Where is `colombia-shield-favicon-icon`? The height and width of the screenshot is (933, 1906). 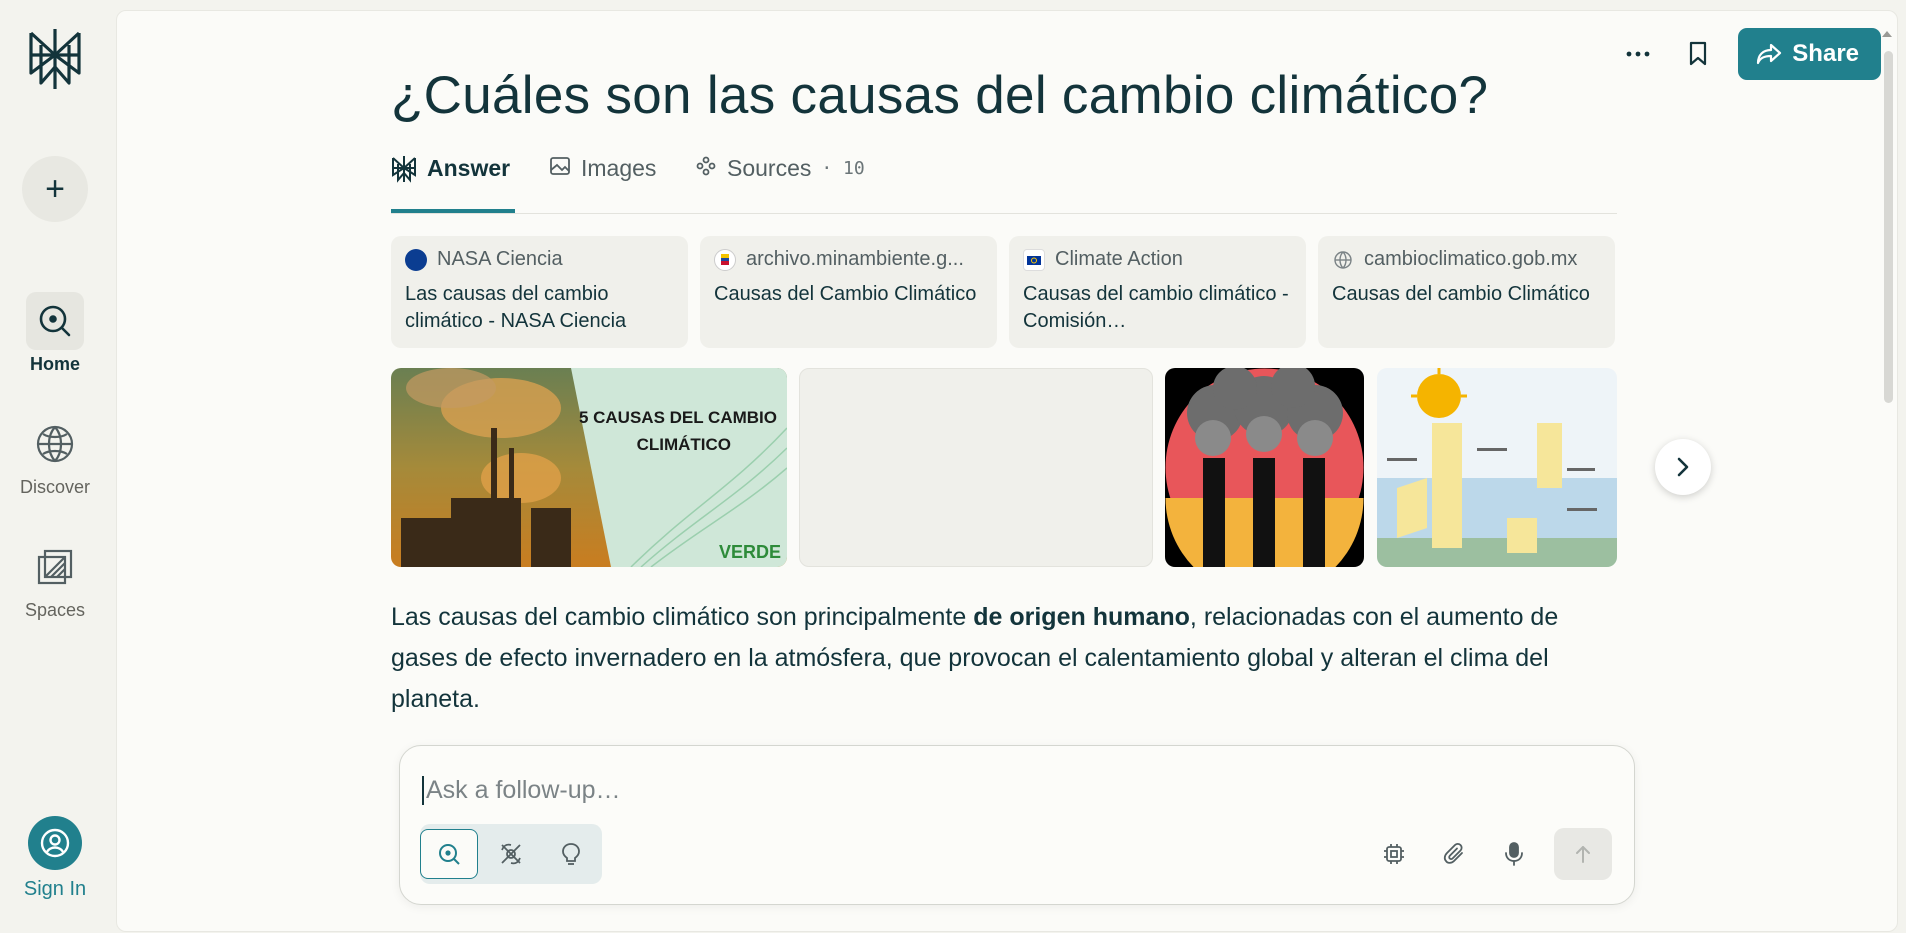
colombia-shield-favicon-icon is located at coordinates (725, 259).